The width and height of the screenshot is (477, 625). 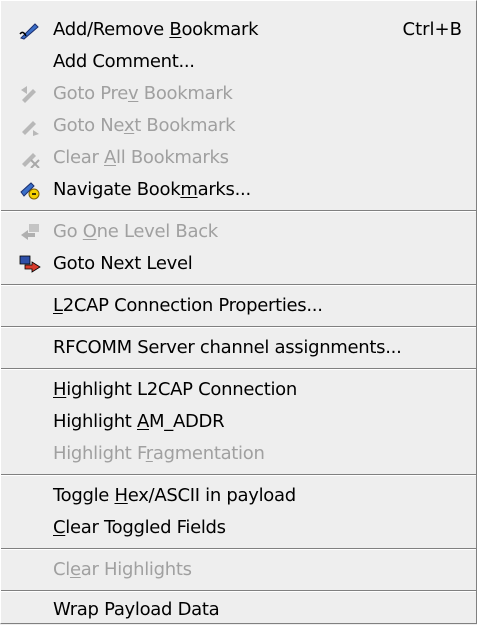 I want to click on menu-item-label: Toggle Hex/ASCII in payload, so click(x=174, y=495).